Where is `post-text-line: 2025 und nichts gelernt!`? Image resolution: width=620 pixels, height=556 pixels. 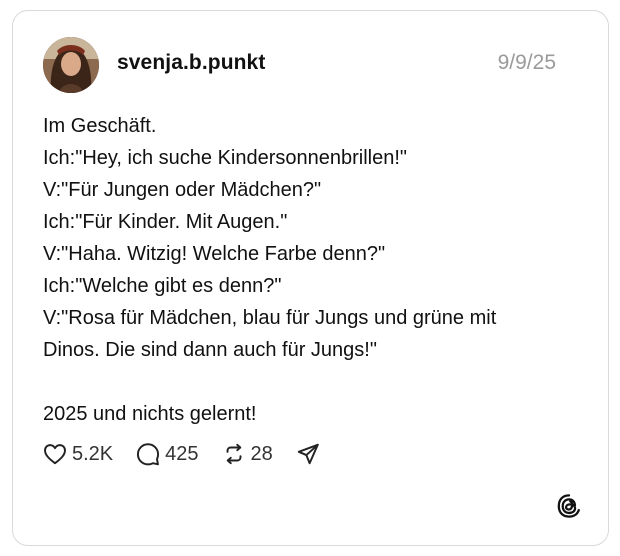
post-text-line: 2025 und nichts gelernt! is located at coordinates (150, 414).